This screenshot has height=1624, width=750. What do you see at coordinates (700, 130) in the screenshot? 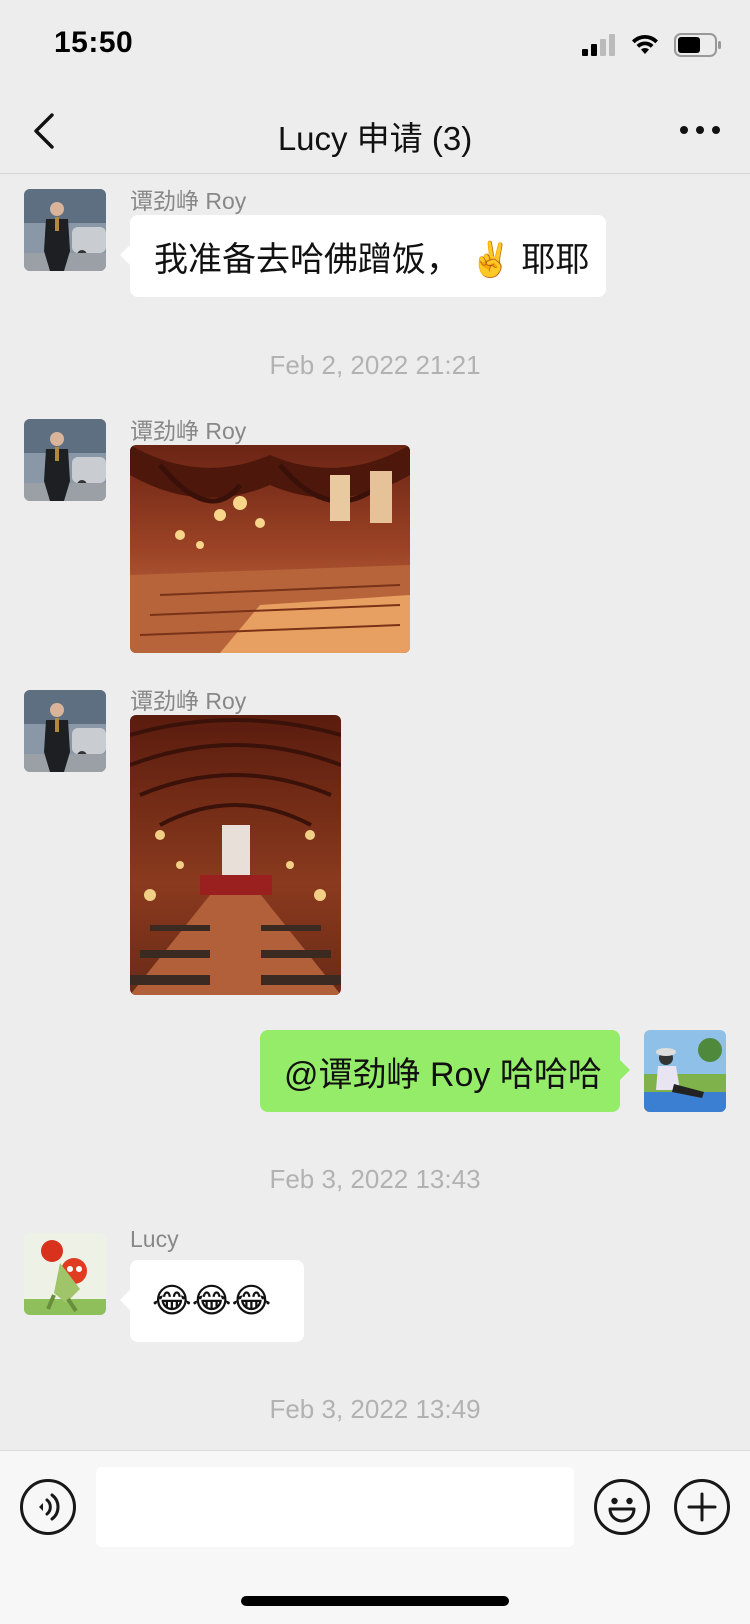
I see `more-dots-icon` at bounding box center [700, 130].